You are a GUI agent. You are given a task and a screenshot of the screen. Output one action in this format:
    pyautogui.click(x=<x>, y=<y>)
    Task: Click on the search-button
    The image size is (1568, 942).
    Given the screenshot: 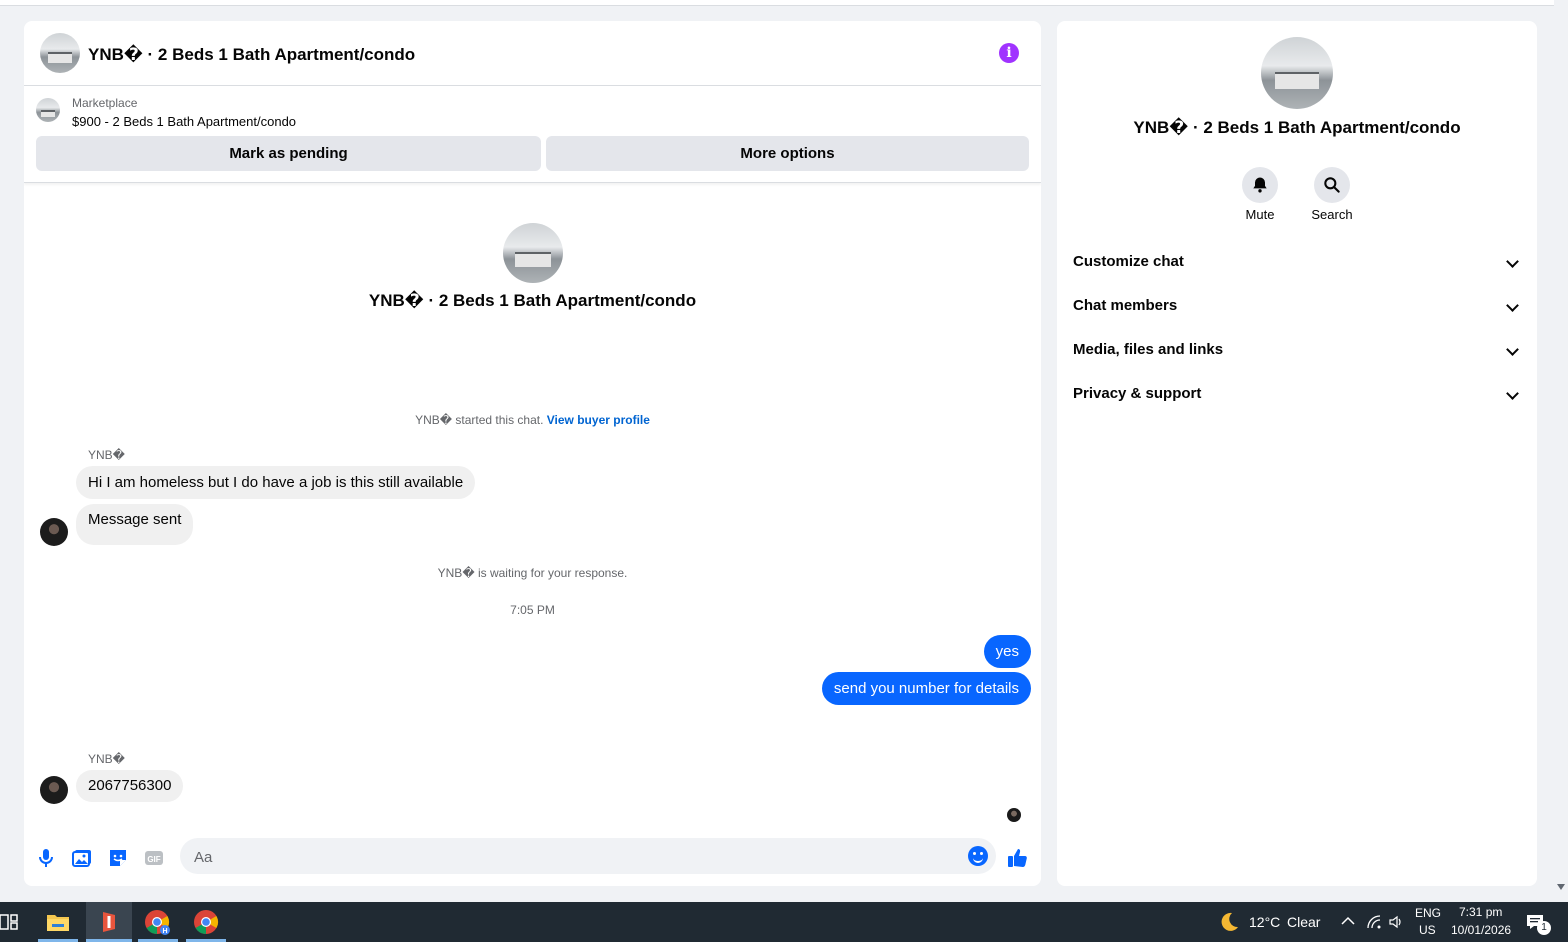 What is the action you would take?
    pyautogui.click(x=1332, y=185)
    